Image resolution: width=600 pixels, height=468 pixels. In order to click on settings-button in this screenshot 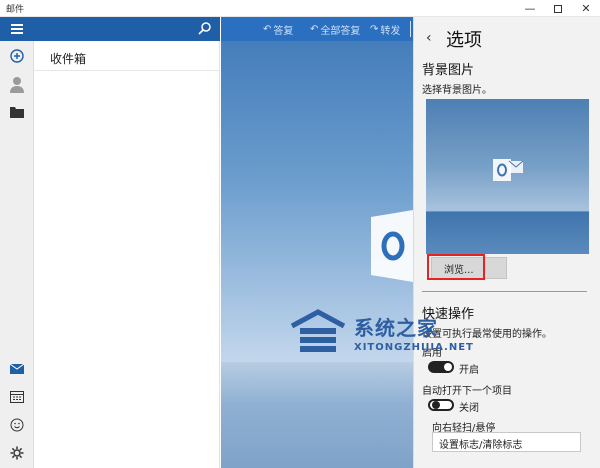, I will do `click(17, 453)`.